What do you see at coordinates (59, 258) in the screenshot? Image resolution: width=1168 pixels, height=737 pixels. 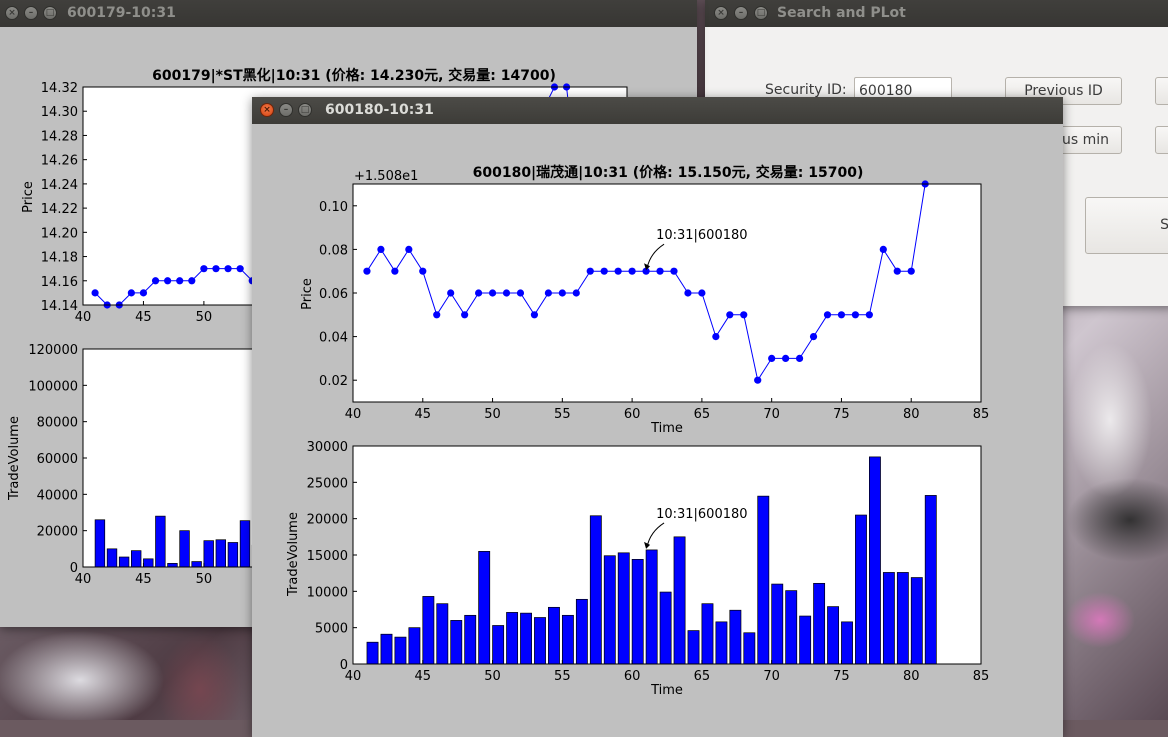 I see `y-tick-label: 14.18` at bounding box center [59, 258].